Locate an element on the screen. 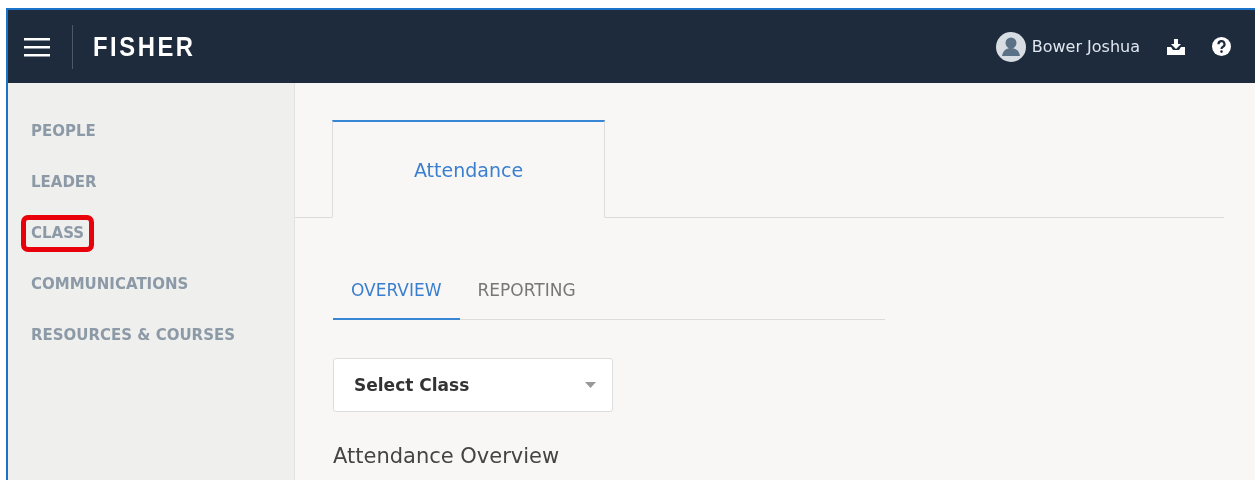 This screenshot has width=1257, height=486. user-menu: Bower Joshua is located at coordinates (1067, 46).